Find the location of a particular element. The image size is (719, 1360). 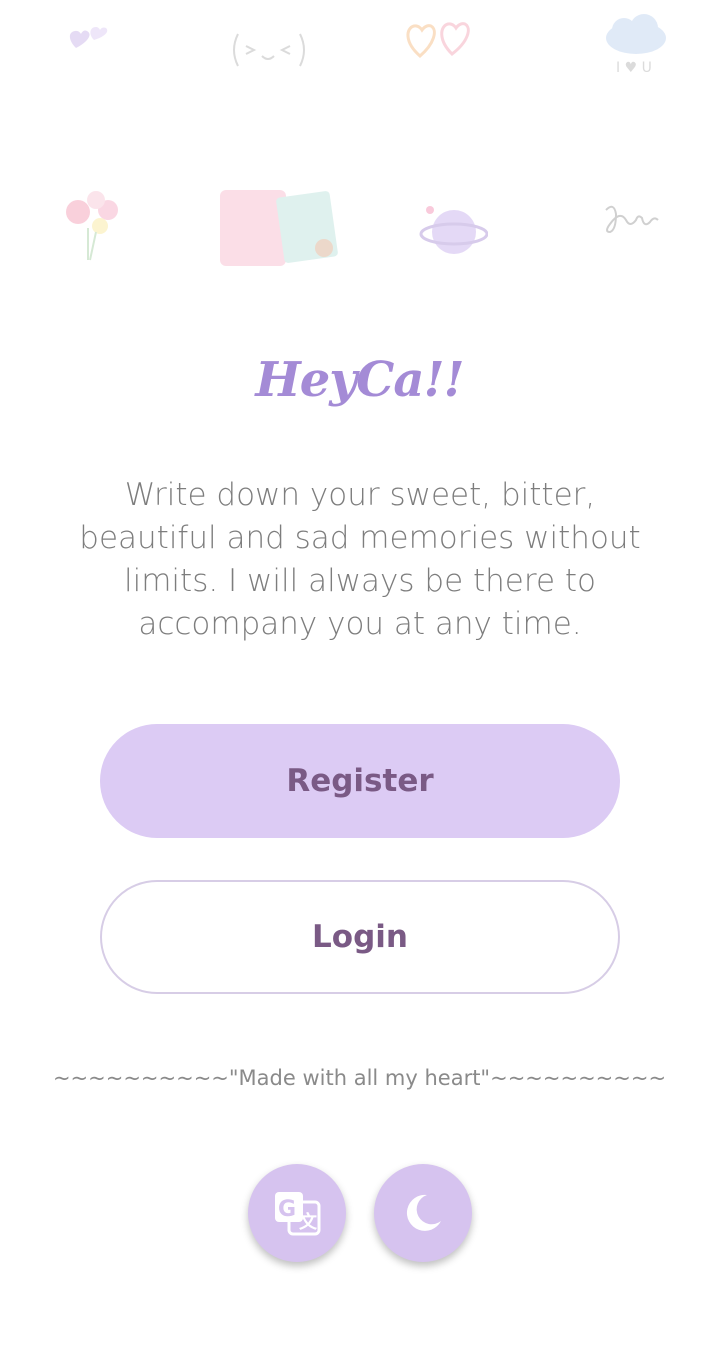

planet-icon is located at coordinates (453, 230).